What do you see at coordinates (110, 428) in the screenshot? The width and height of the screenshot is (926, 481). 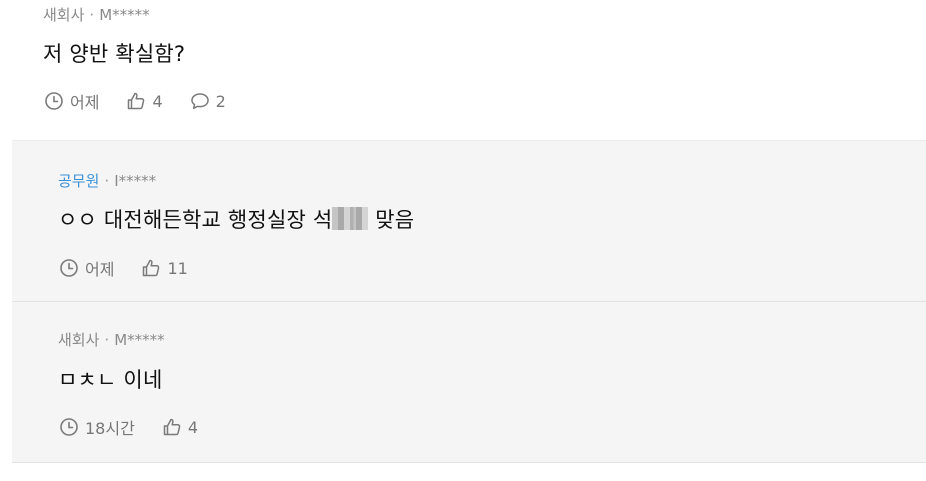 I see `time-label: 18시간` at bounding box center [110, 428].